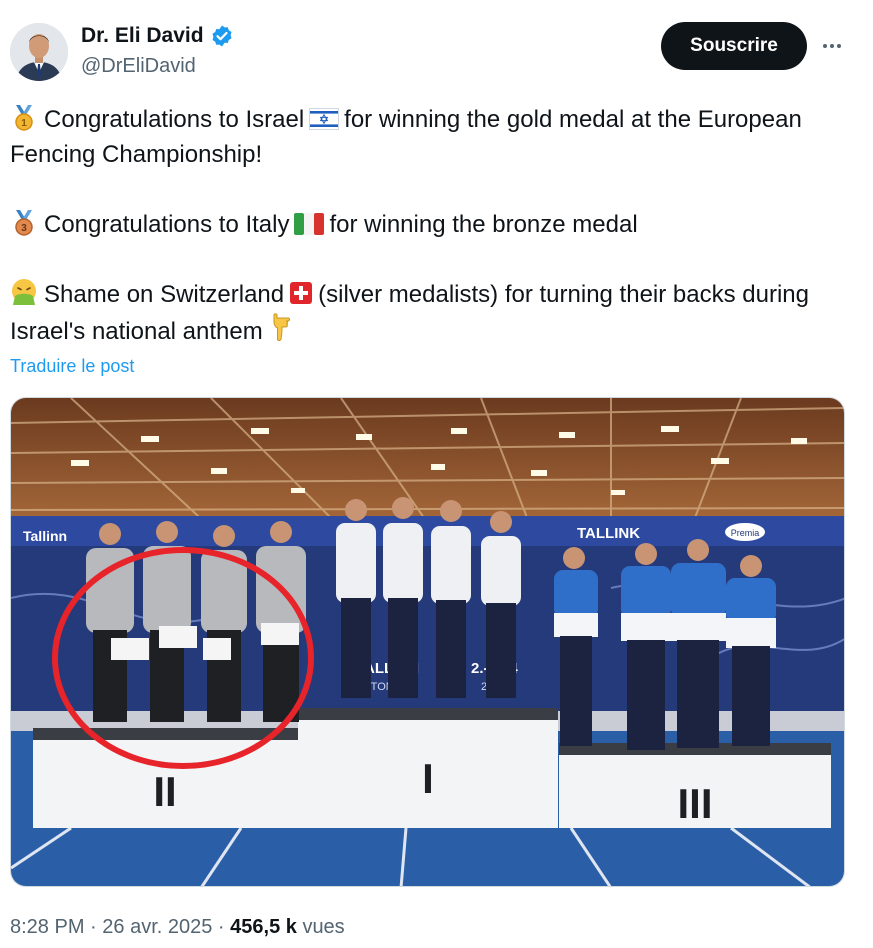 This screenshot has height=948, width=873. Describe the element at coordinates (745, 533) in the screenshot. I see `banner-prem-text: Premia` at that location.